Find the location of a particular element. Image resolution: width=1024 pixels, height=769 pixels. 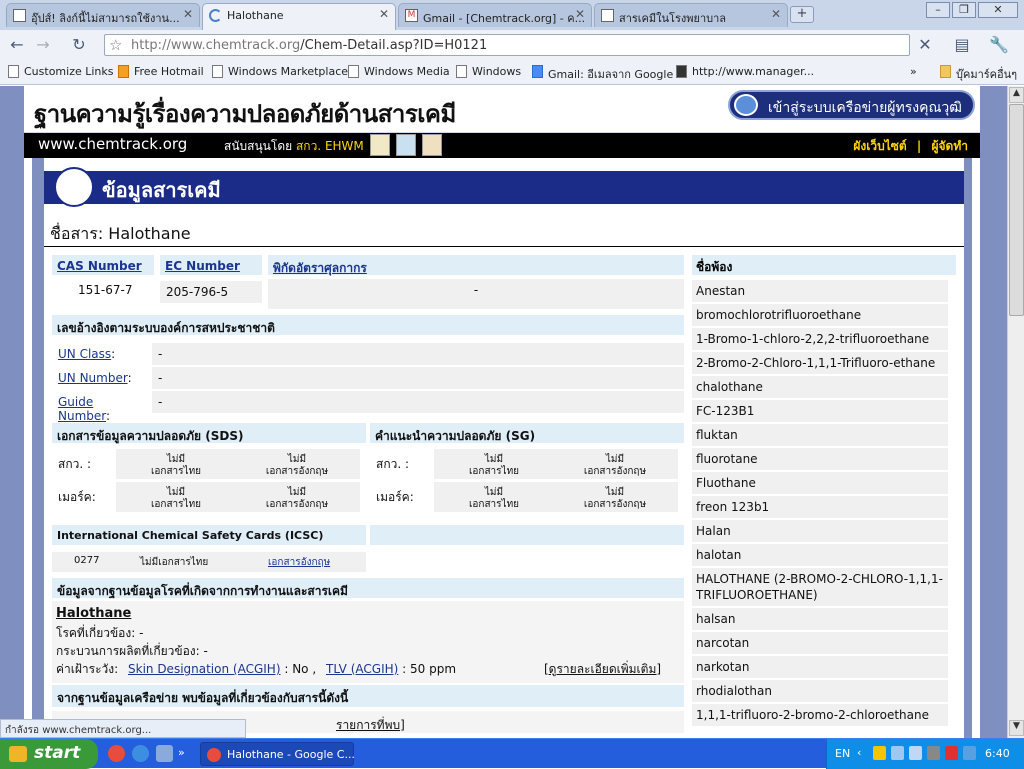

un-number-label-cell: UN Number: is located at coordinates (100, 378).